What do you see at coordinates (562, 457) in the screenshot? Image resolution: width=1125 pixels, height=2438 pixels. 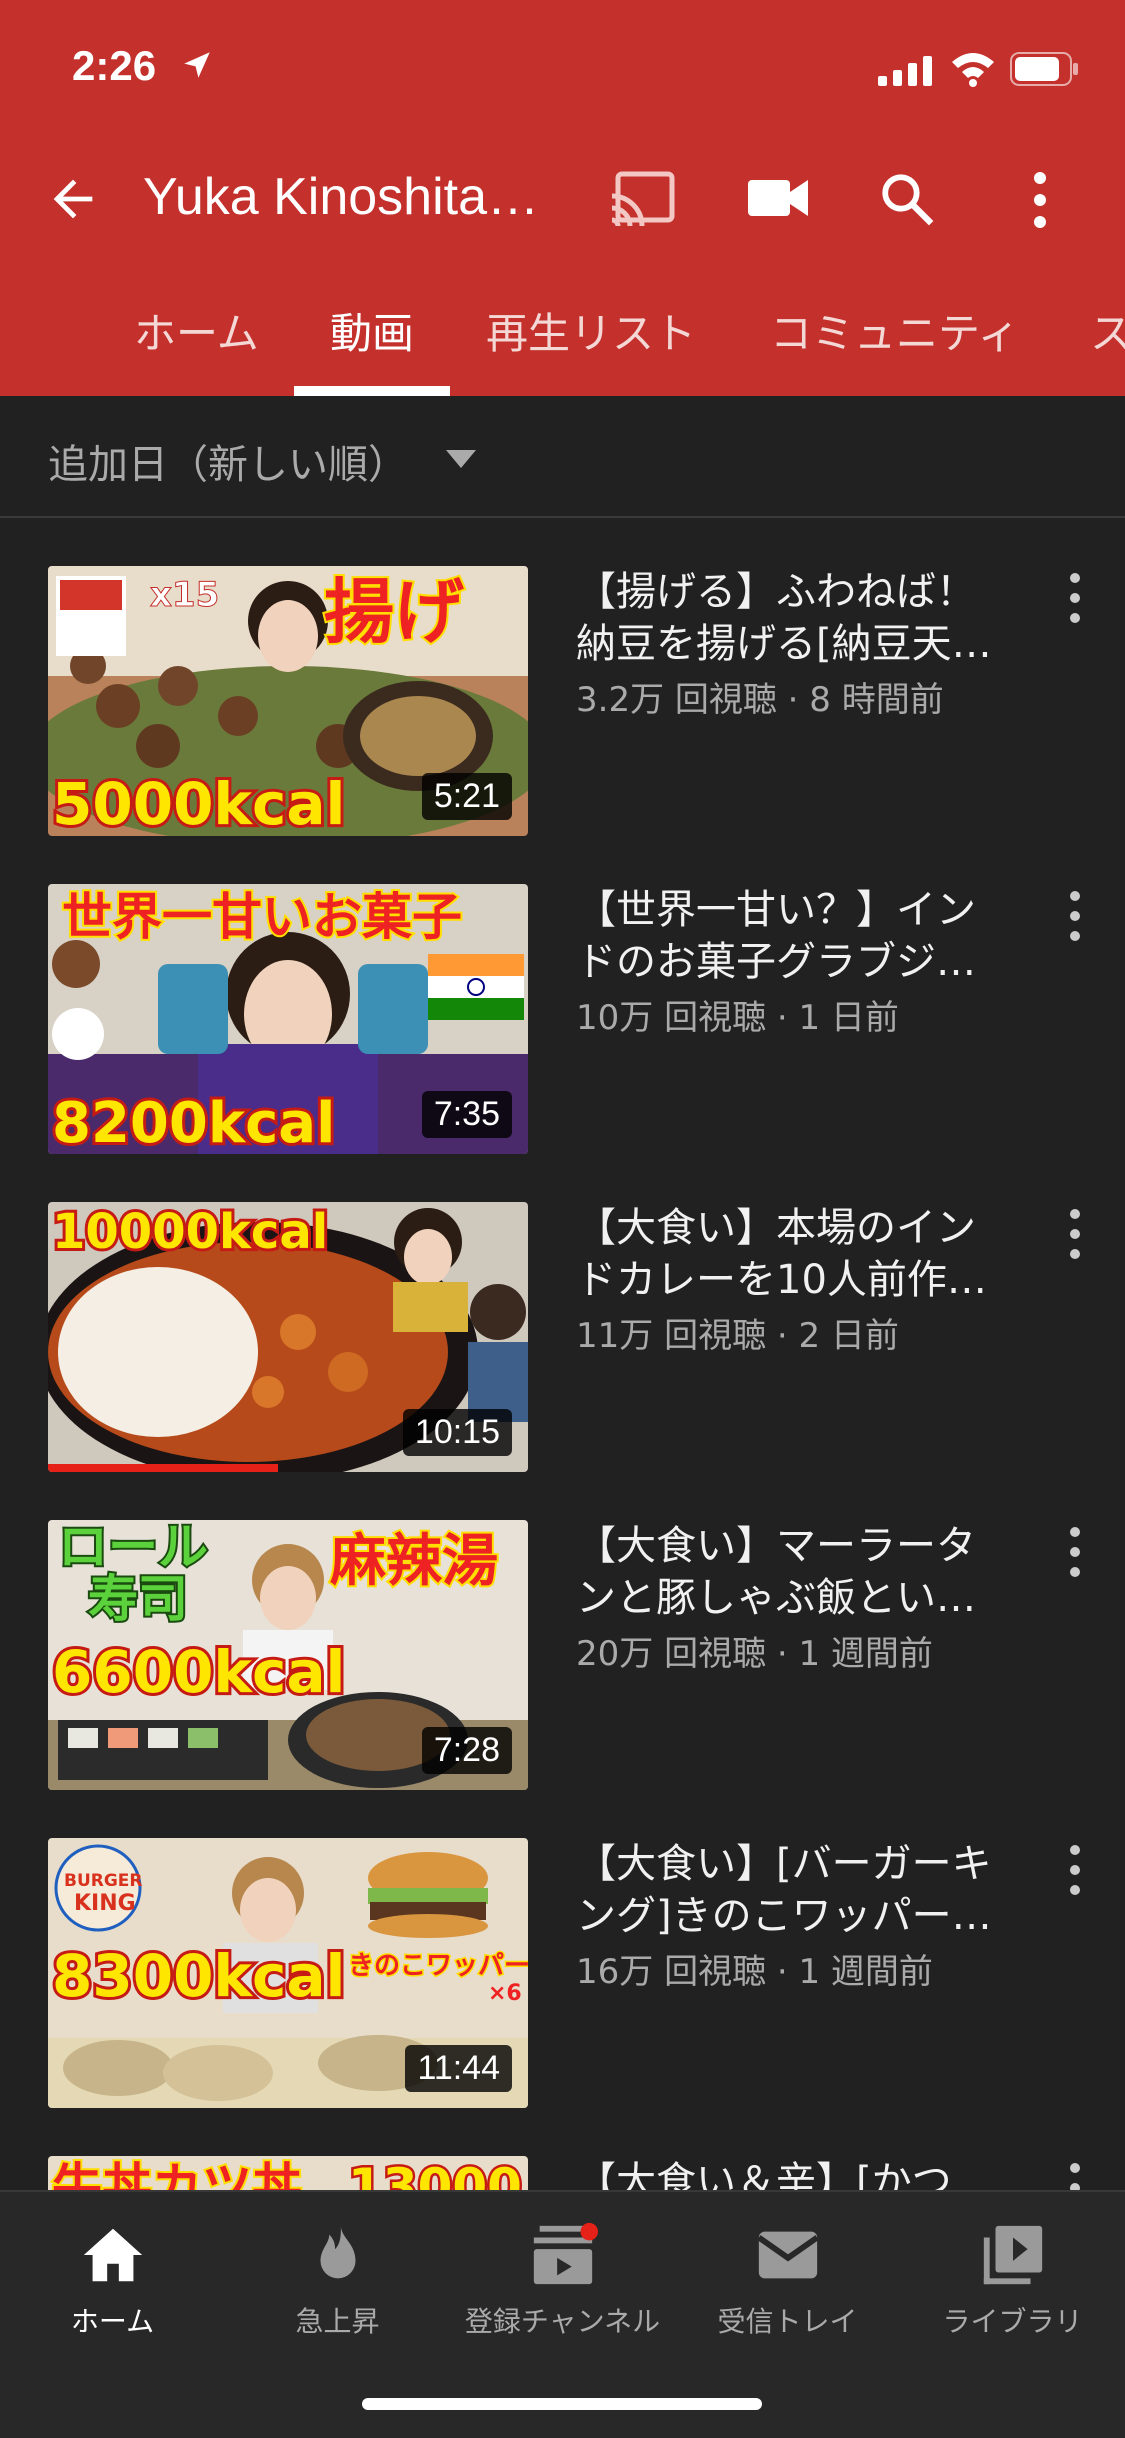 I see `sort-bar: 追加日（新しい順）` at bounding box center [562, 457].